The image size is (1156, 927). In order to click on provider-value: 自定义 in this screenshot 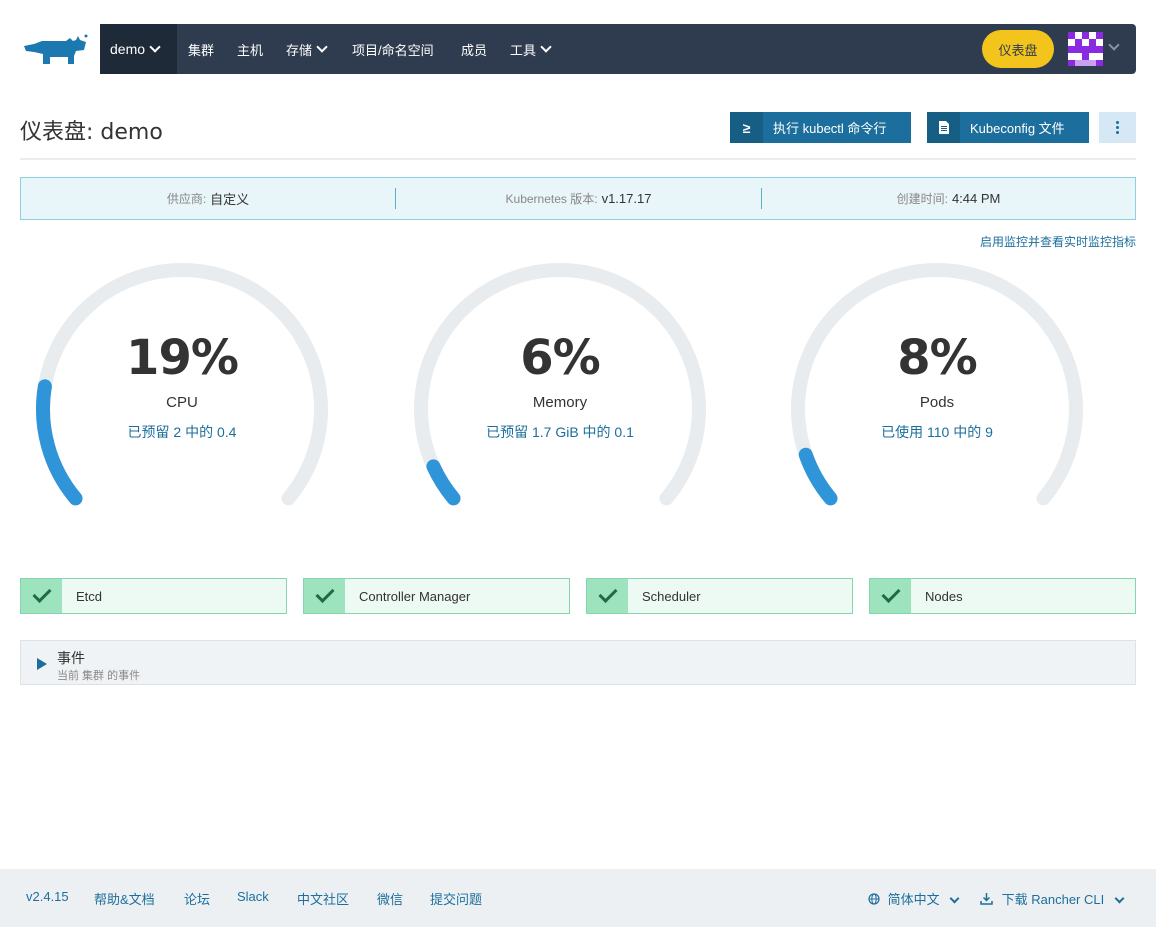, I will do `click(230, 199)`.